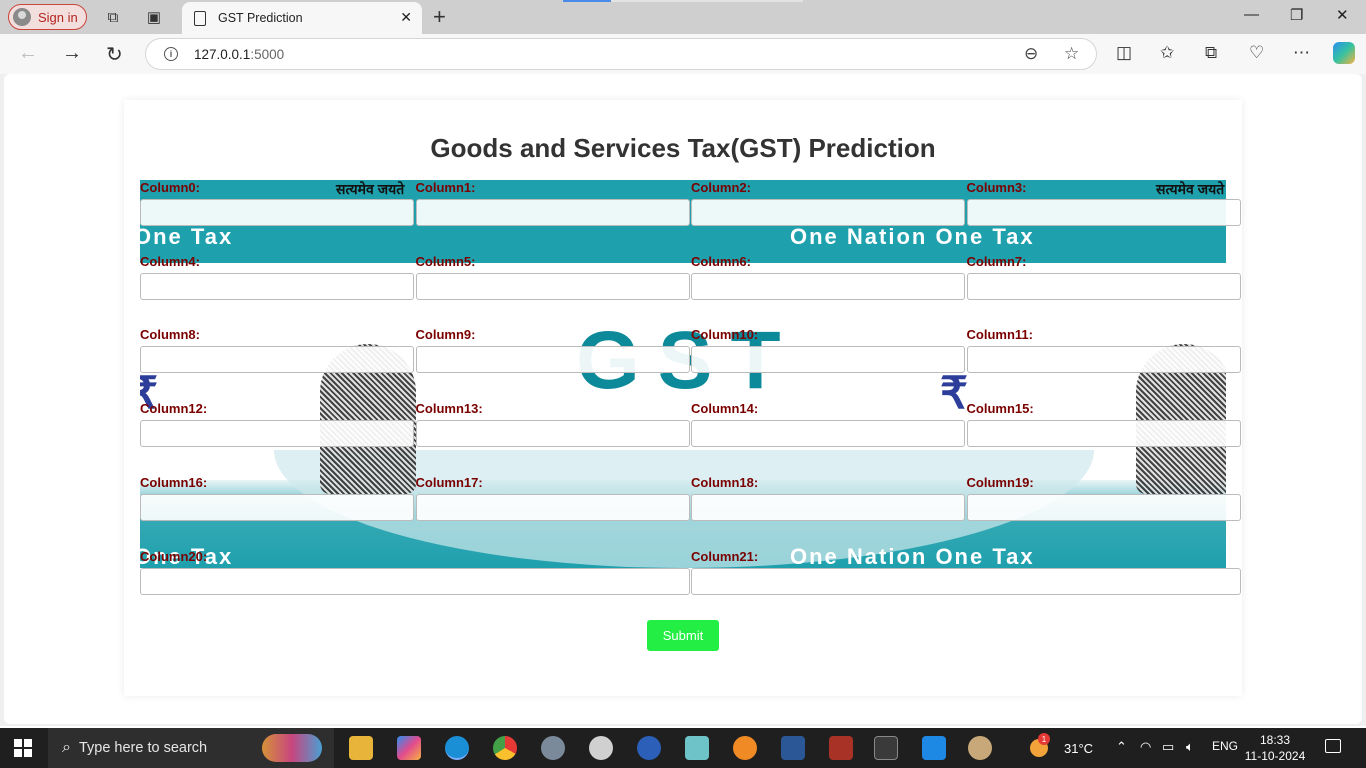  What do you see at coordinates (828, 359) in the screenshot?
I see `column10-input` at bounding box center [828, 359].